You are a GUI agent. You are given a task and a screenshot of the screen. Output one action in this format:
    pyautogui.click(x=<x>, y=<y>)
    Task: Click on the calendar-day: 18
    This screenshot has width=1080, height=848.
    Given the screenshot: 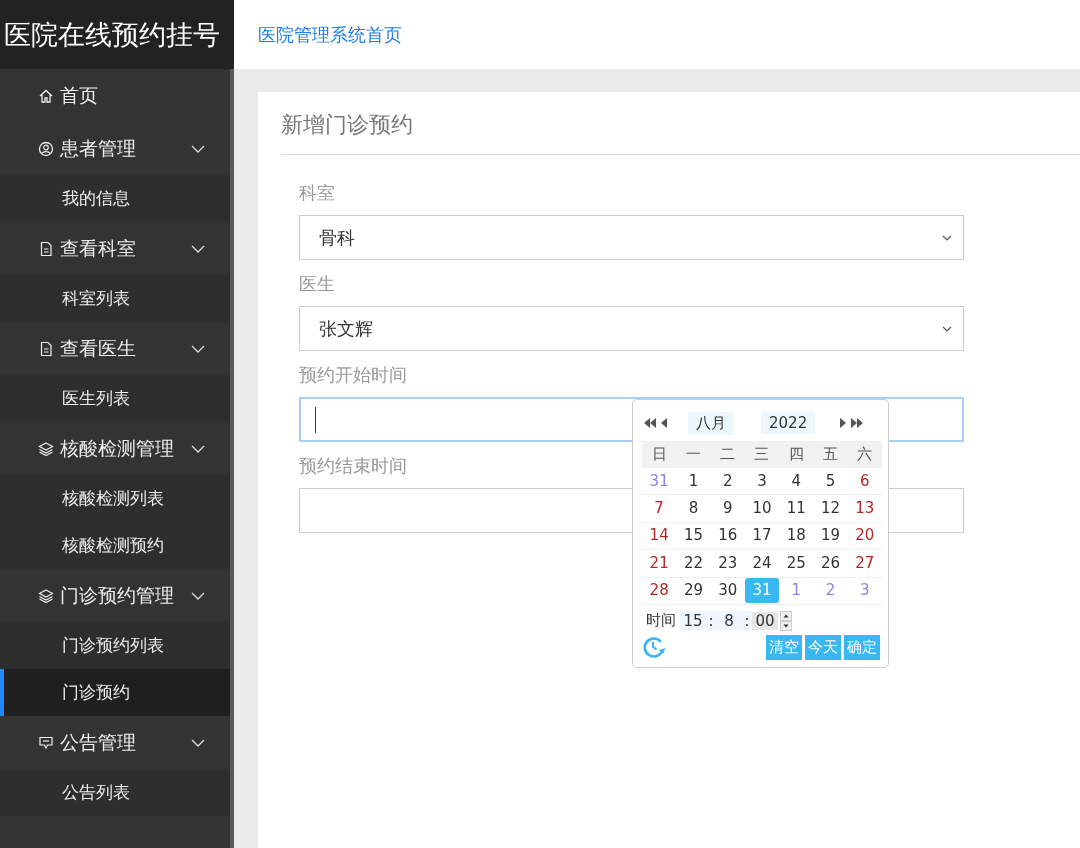 What is the action you would take?
    pyautogui.click(x=796, y=536)
    